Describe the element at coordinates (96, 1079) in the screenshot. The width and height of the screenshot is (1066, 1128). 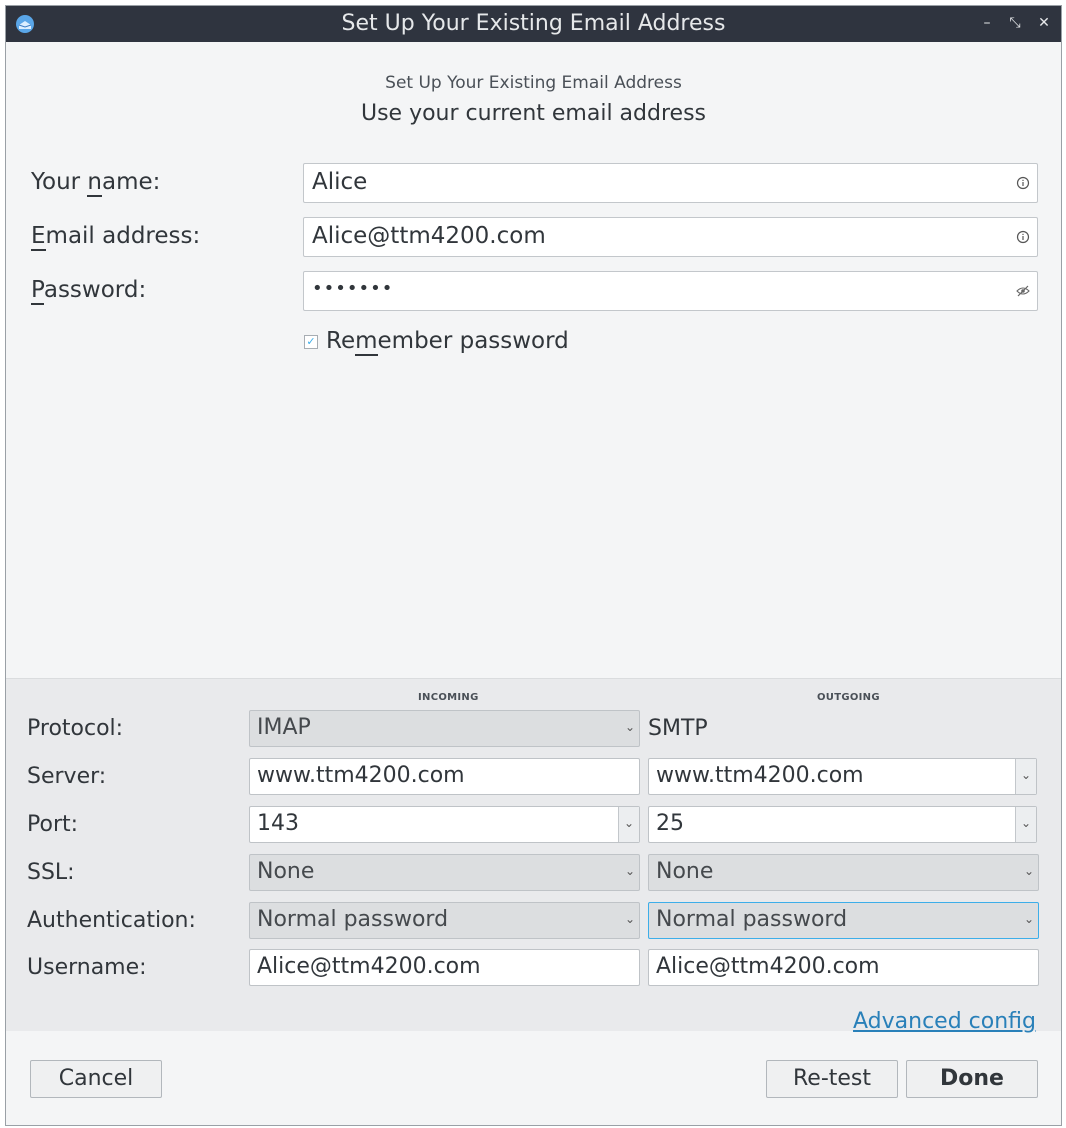
I see `cancel-button: Cancel` at that location.